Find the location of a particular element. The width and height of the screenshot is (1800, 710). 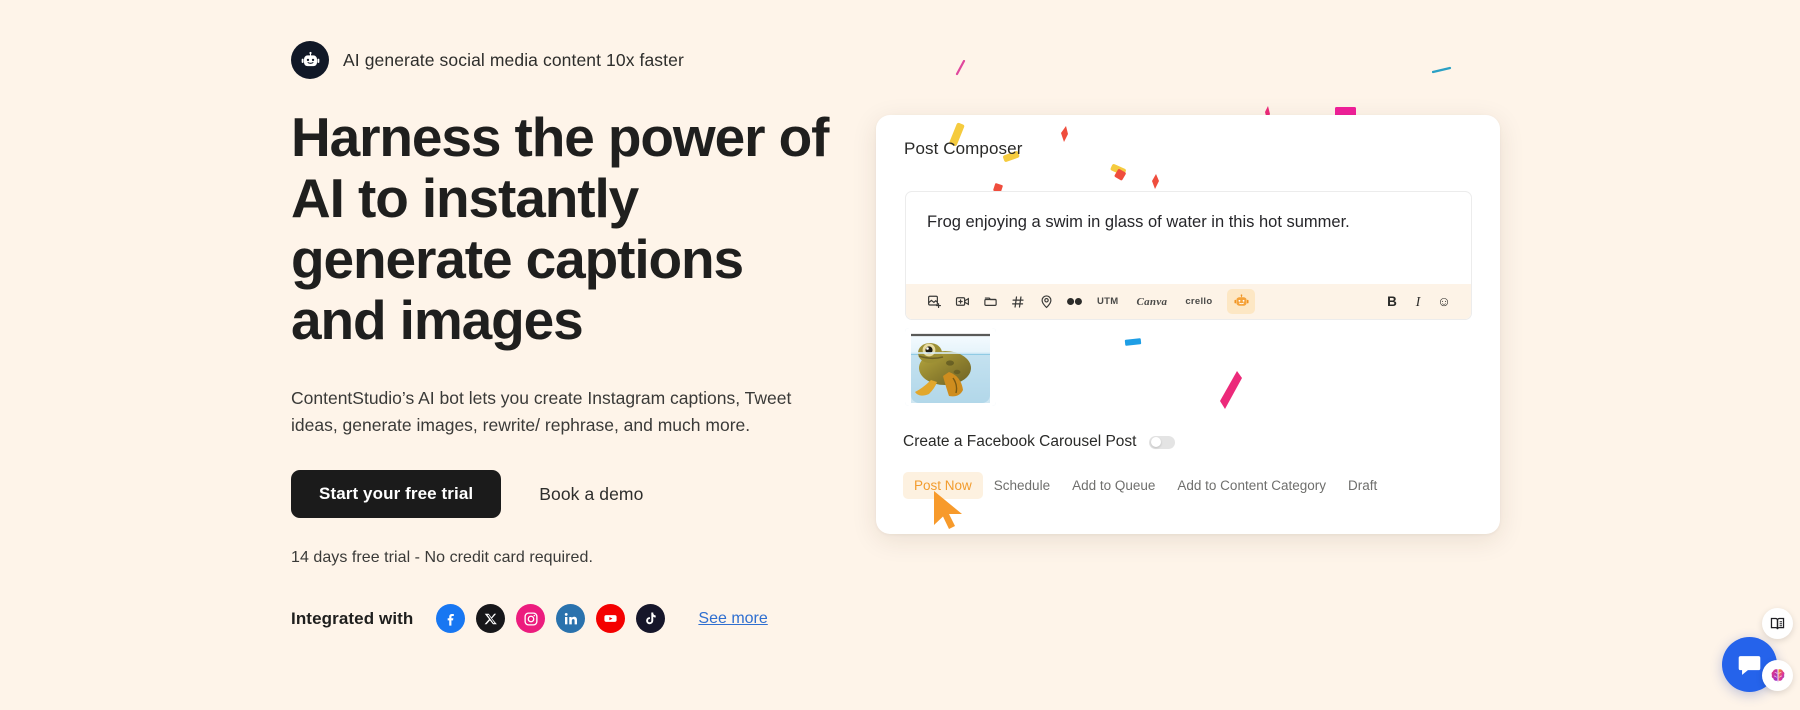

robot-icon is located at coordinates (310, 60).